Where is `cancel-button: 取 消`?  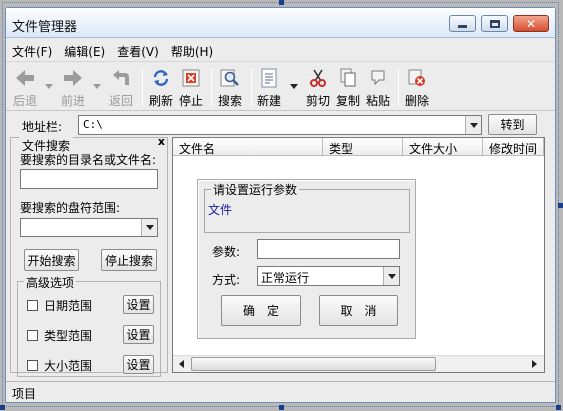 cancel-button: 取 消 is located at coordinates (358, 310).